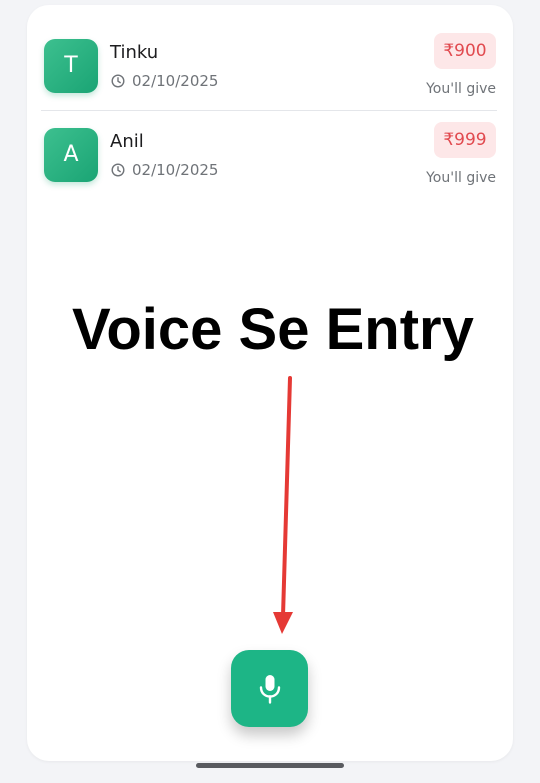 This screenshot has height=783, width=540. I want to click on voice-entry-button, so click(269, 688).